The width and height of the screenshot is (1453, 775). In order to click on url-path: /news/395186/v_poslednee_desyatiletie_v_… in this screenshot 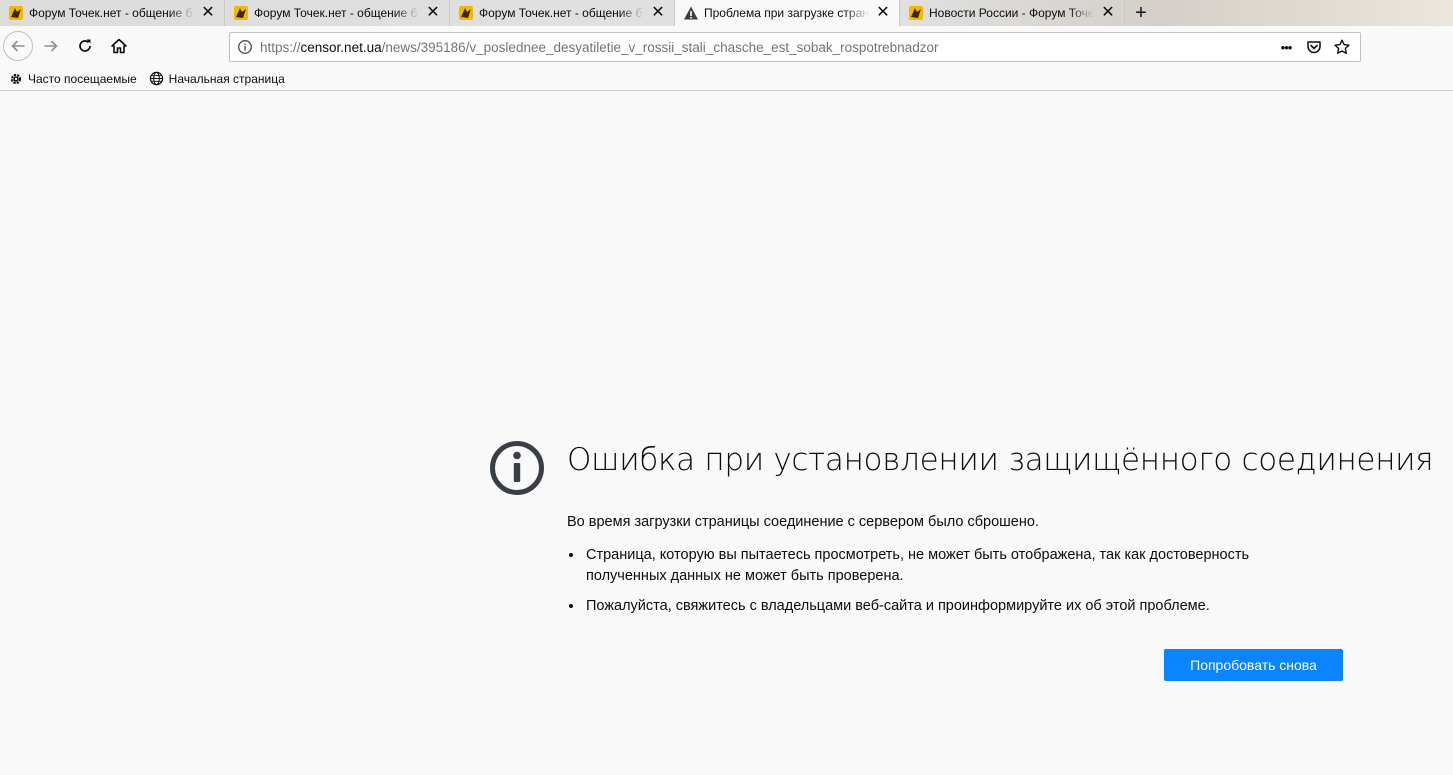, I will do `click(660, 47)`.